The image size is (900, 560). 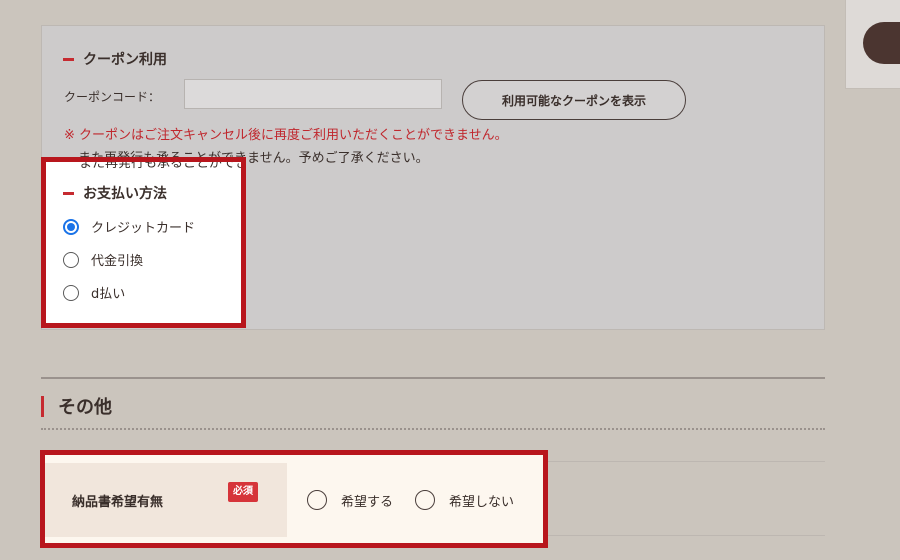 I want to click on payment-option-label: クレジットカード, so click(x=143, y=228).